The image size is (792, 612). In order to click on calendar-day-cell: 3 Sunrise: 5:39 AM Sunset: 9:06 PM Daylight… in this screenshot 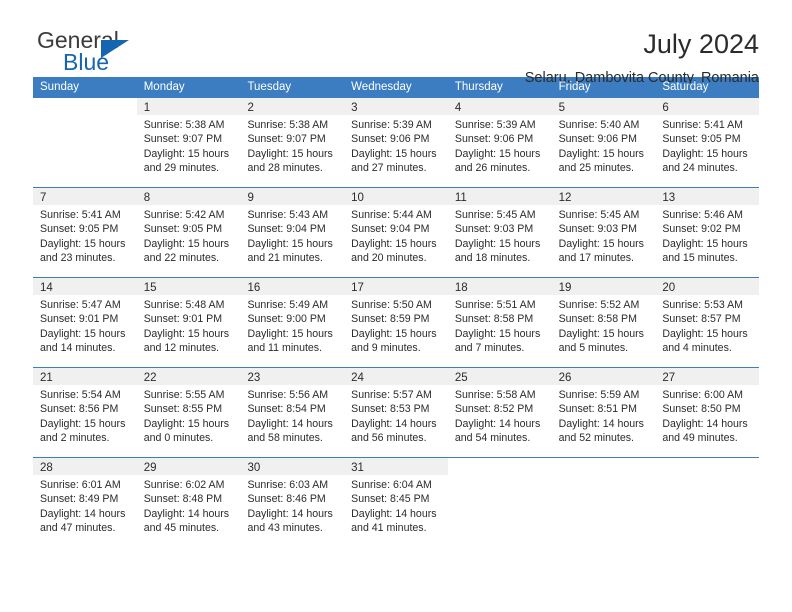, I will do `click(396, 142)`.